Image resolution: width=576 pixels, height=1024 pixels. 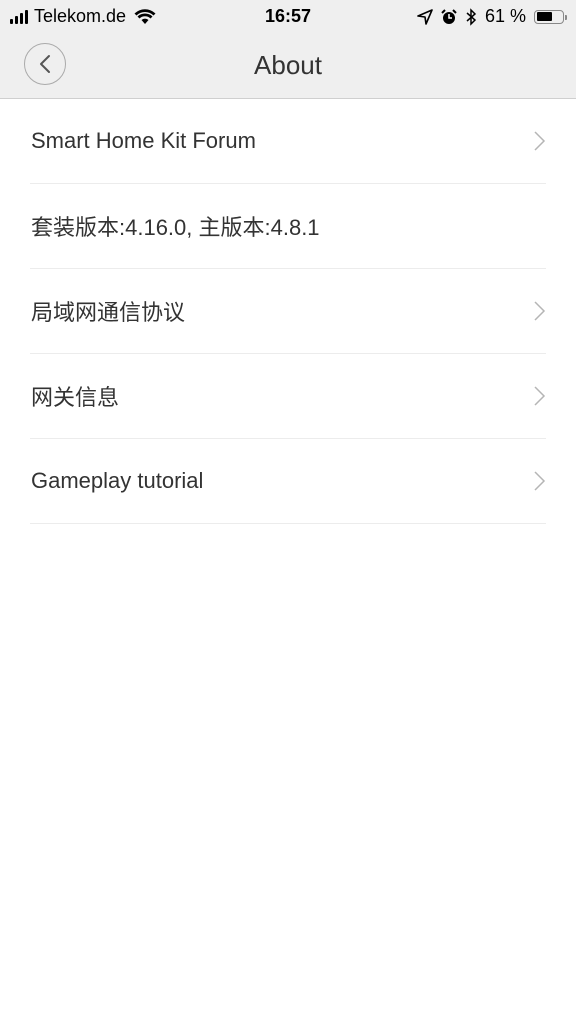 What do you see at coordinates (108, 312) in the screenshot?
I see `list-item-label: 局域网通信协议` at bounding box center [108, 312].